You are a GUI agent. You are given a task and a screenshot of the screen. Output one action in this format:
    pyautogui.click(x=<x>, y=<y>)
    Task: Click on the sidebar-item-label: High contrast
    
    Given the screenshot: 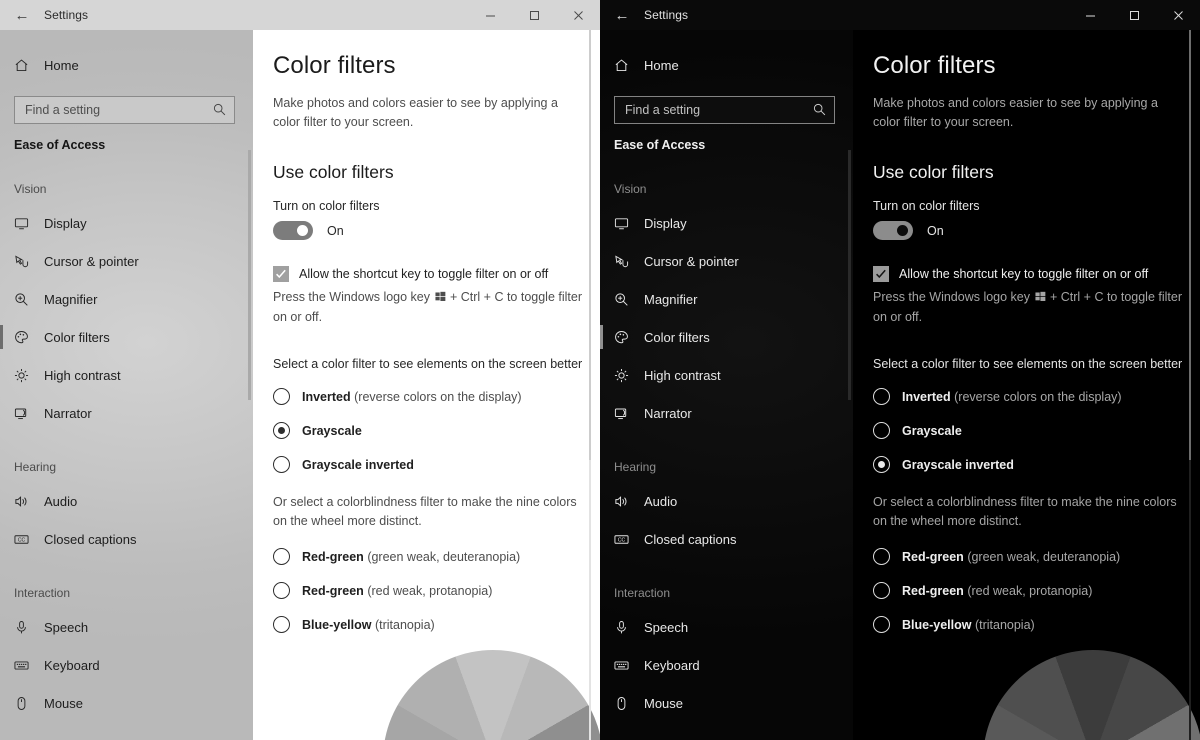 What is the action you would take?
    pyautogui.click(x=82, y=375)
    